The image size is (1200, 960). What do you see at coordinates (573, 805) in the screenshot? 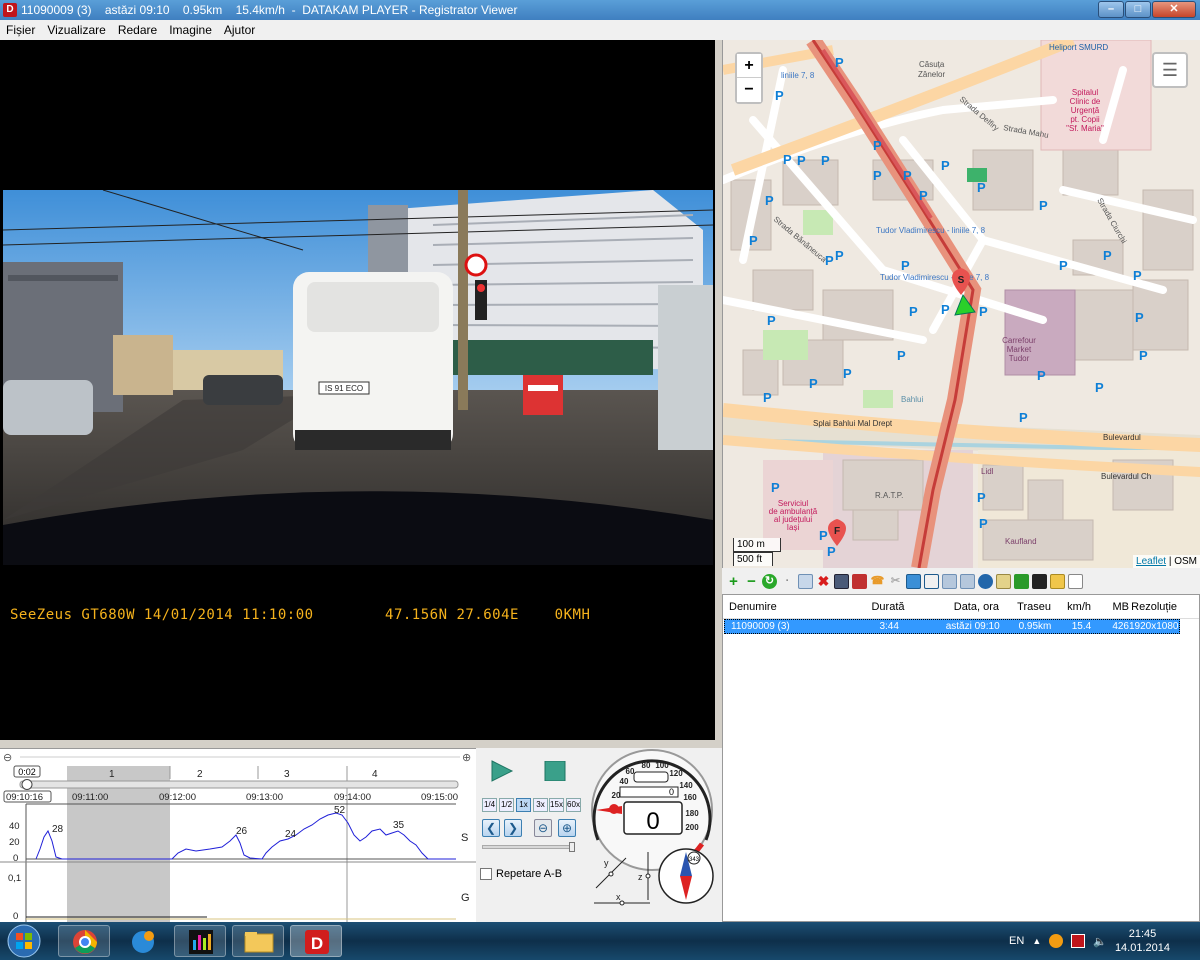
I see `speed-60x: 60x` at bounding box center [573, 805].